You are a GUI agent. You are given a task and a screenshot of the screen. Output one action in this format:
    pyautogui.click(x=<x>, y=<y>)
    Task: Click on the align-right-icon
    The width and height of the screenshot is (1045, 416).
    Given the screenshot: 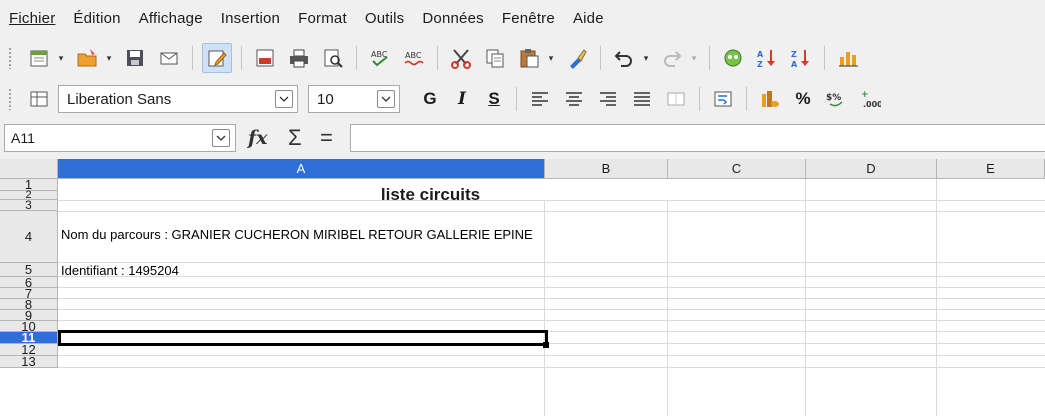 What is the action you would take?
    pyautogui.click(x=608, y=99)
    